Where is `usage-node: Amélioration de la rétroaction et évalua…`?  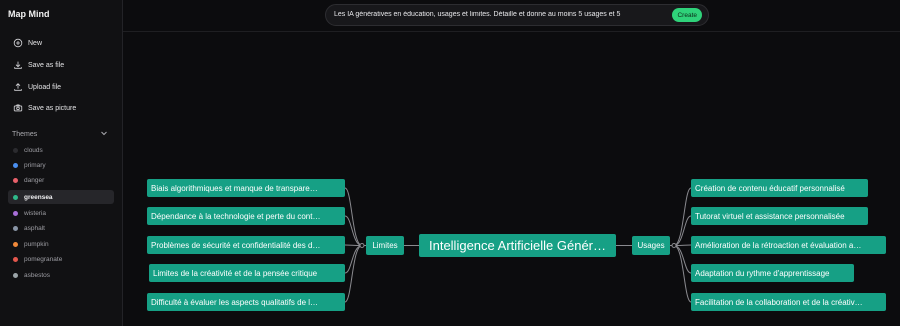 usage-node: Amélioration de la rétroaction et évalua… is located at coordinates (788, 245).